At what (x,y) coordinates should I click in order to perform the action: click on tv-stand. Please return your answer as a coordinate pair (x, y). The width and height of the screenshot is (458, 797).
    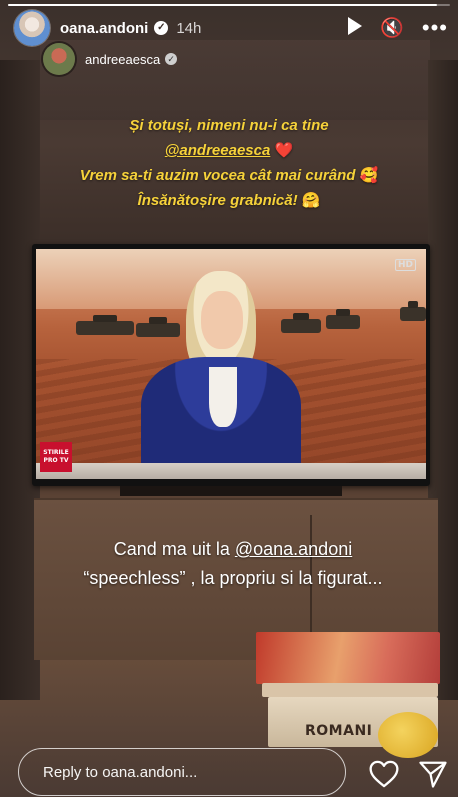
    Looking at the image, I should click on (231, 491).